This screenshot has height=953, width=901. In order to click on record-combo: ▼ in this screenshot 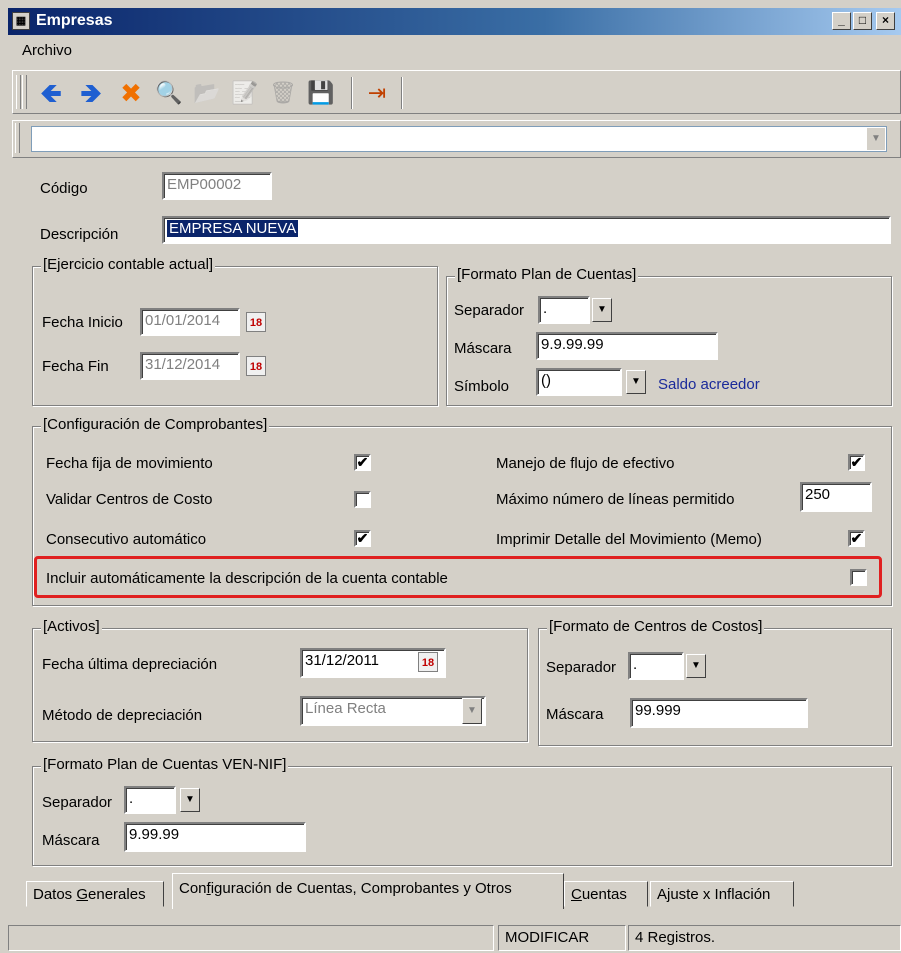, I will do `click(459, 139)`.